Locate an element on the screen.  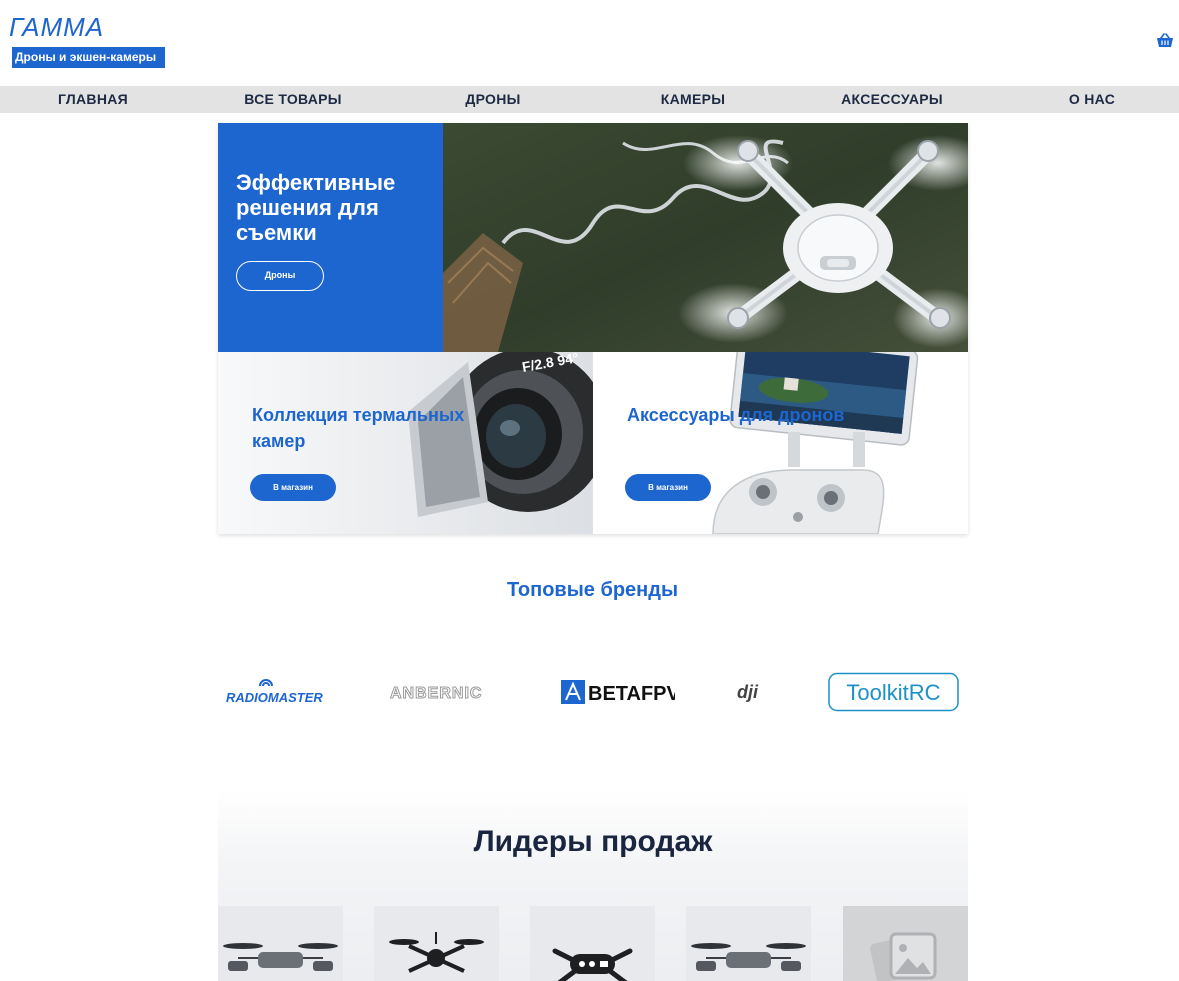
hero-drone-image is located at coordinates (705, 237).